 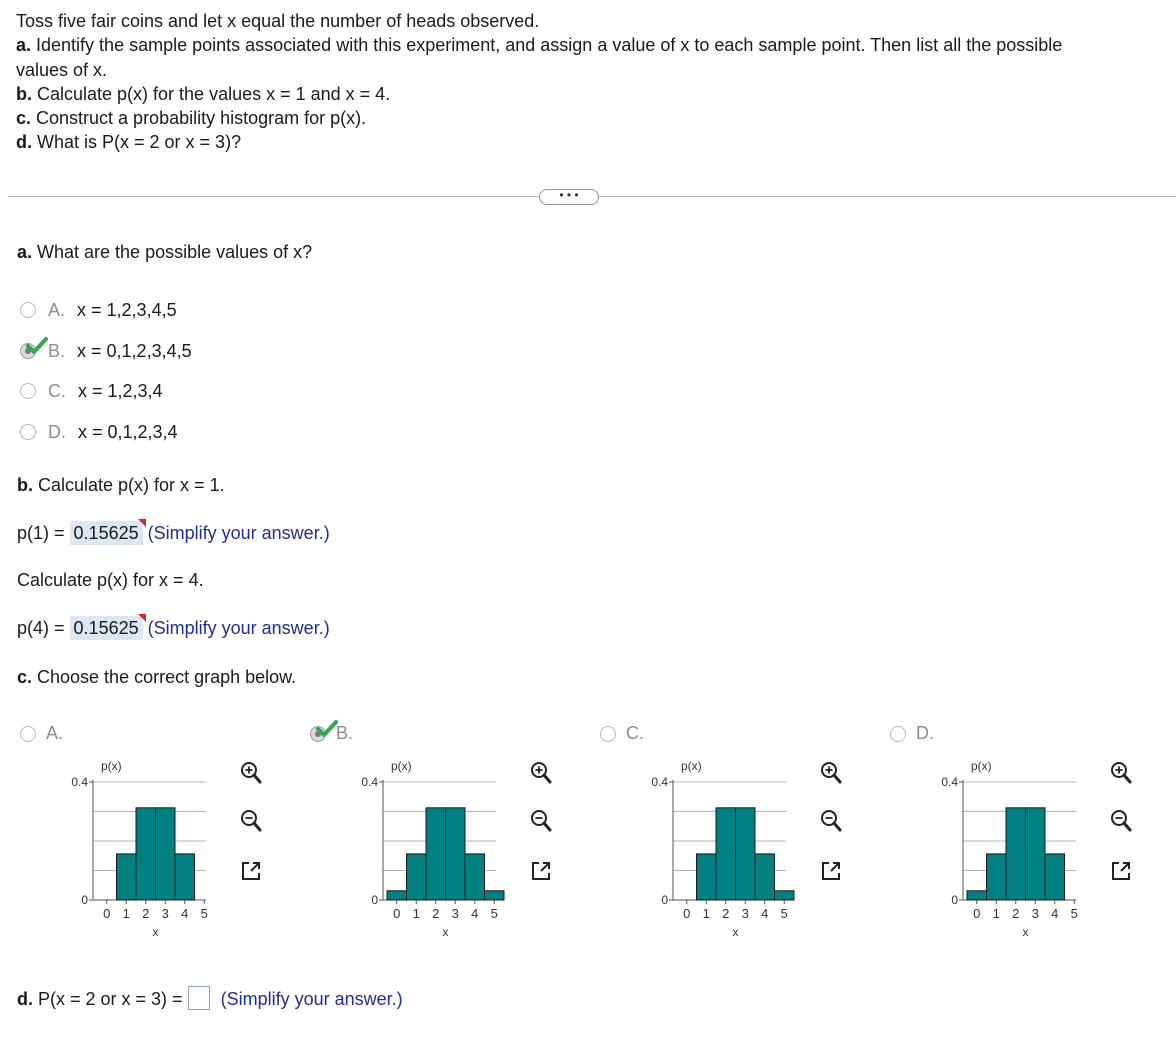 What do you see at coordinates (28, 734) in the screenshot?
I see `graph-radio-a` at bounding box center [28, 734].